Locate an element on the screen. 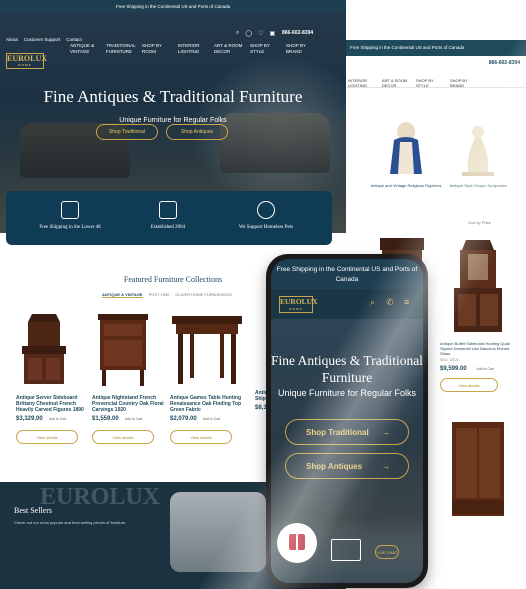 The height and width of the screenshot is (589, 526). logo-text: EUROLUX is located at coordinates (27, 58).